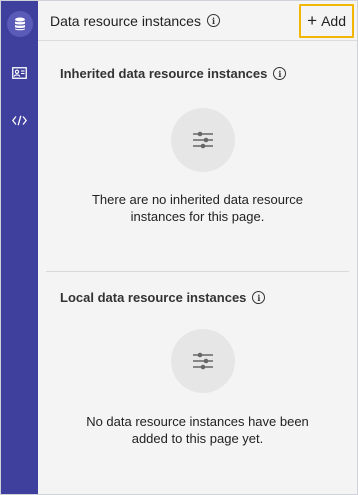 The height and width of the screenshot is (495, 358). Describe the element at coordinates (312, 20) in the screenshot. I see `plus-icon: +` at that location.